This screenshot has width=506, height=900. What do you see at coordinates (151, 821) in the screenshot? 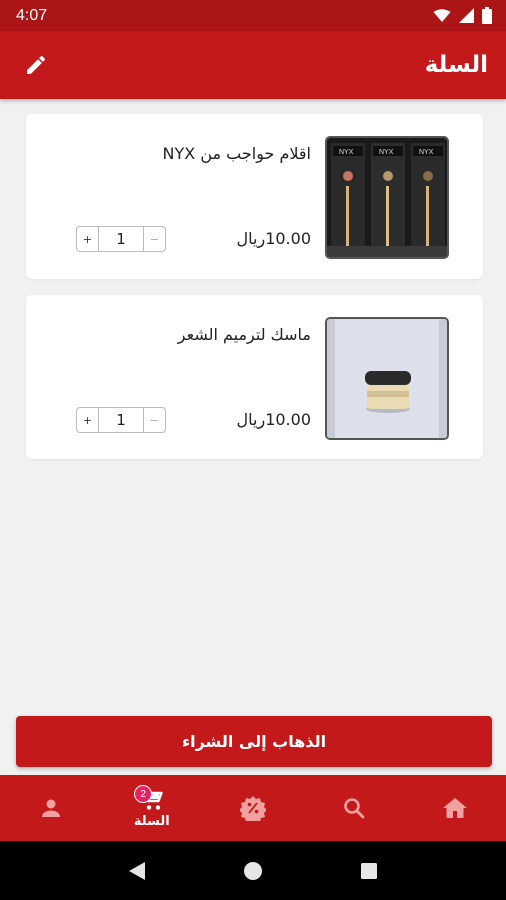
I see `nav-cart-label: السلة` at bounding box center [151, 821].